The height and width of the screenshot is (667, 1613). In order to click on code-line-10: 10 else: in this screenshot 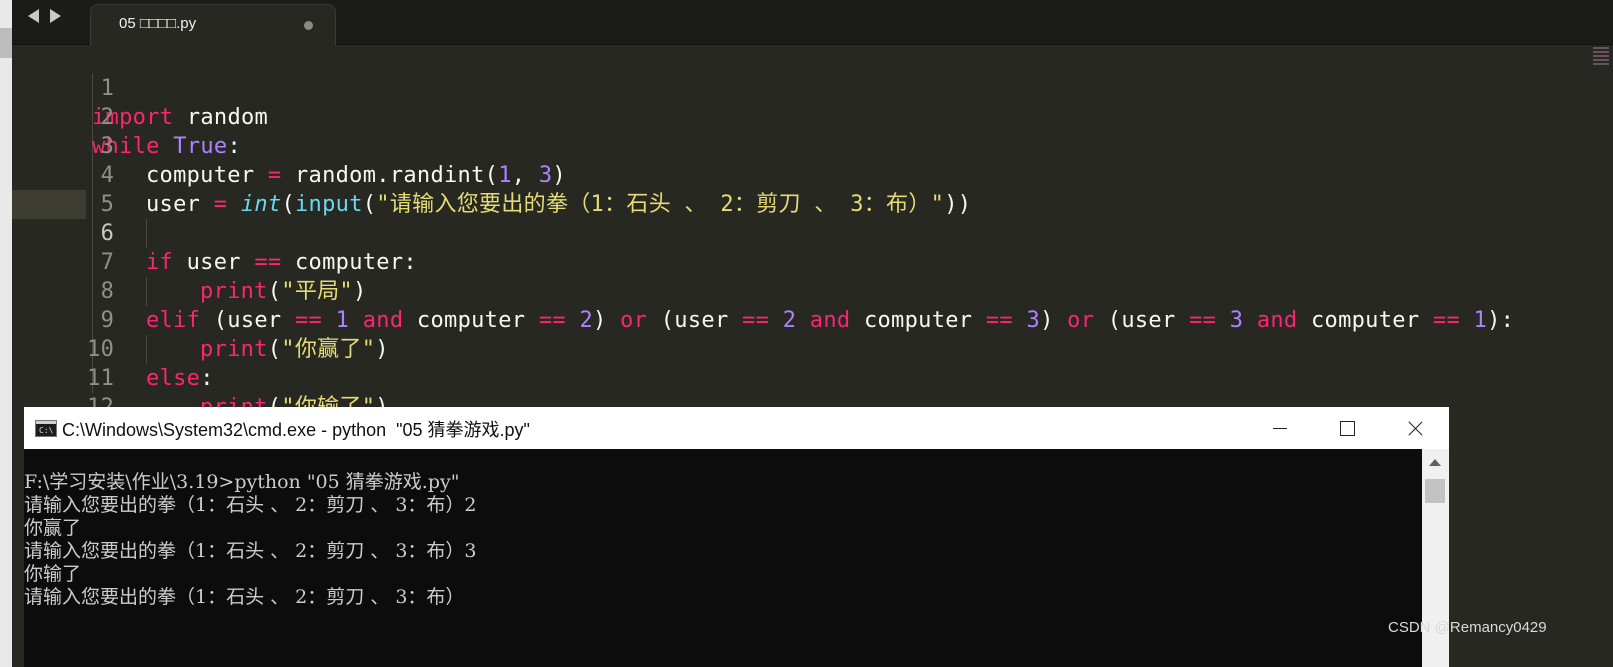, I will do `click(112, 348)`.